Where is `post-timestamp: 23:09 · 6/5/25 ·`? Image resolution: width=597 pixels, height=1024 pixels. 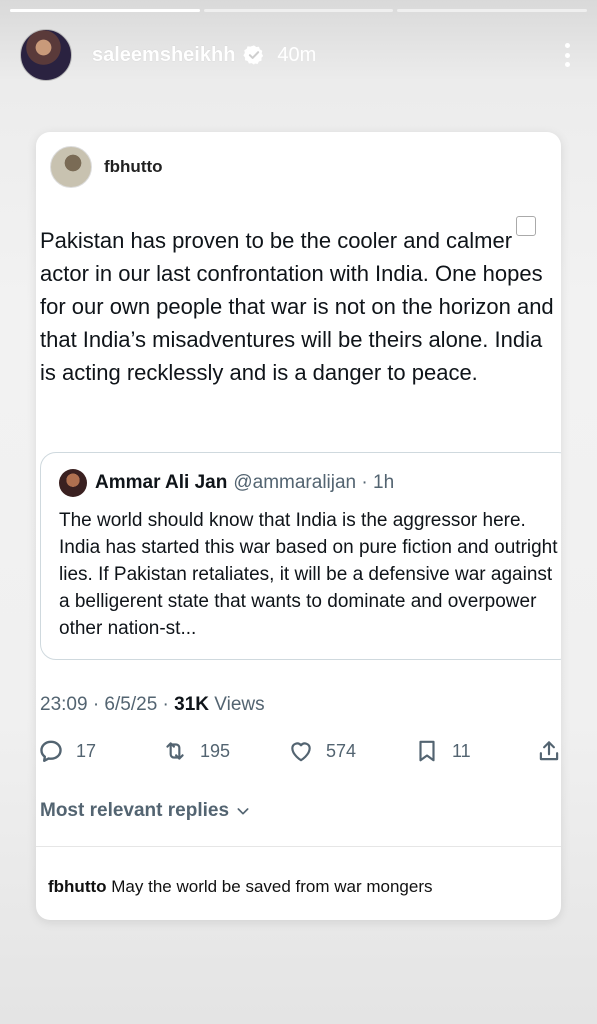
post-timestamp: 23:09 · 6/5/25 · is located at coordinates (107, 704).